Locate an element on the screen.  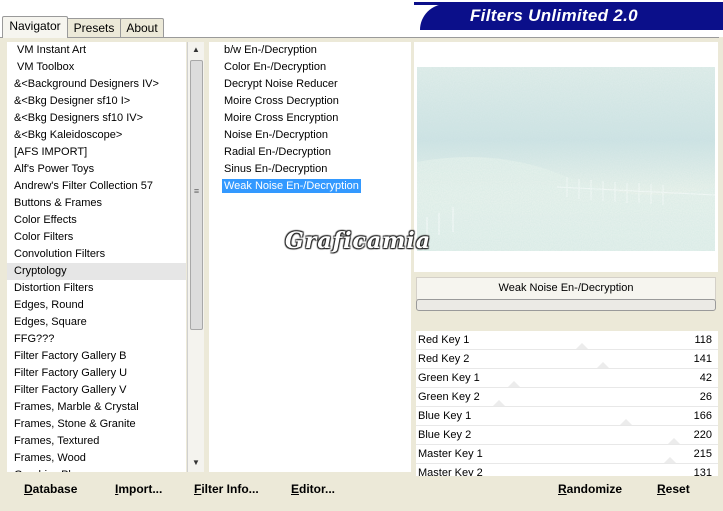
filter-item-label: Radial En-/Decryption is located at coordinates (277, 152).